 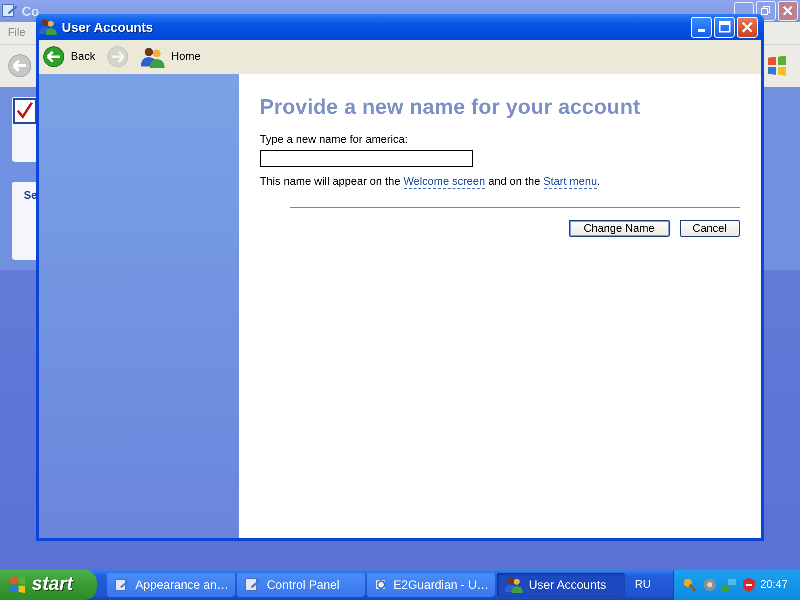 What do you see at coordinates (171, 57) in the screenshot?
I see `home-button: Home` at bounding box center [171, 57].